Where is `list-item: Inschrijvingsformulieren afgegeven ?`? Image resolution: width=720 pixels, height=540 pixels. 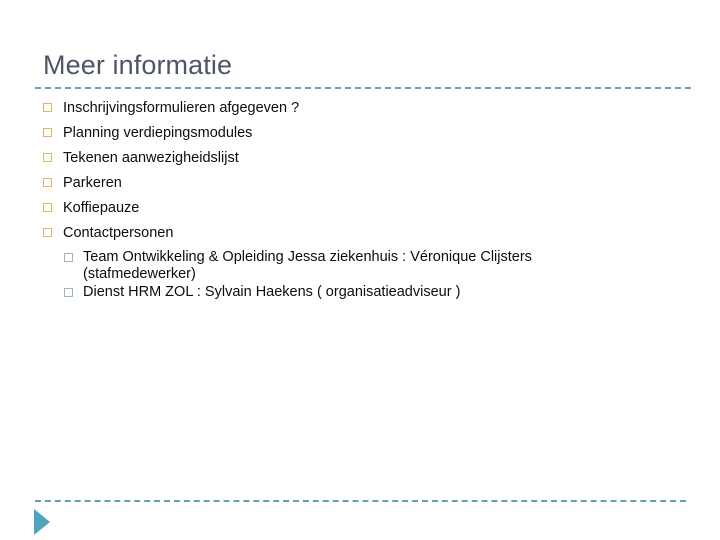 list-item: Inschrijvingsformulieren afgegeven ? is located at coordinates (363, 111).